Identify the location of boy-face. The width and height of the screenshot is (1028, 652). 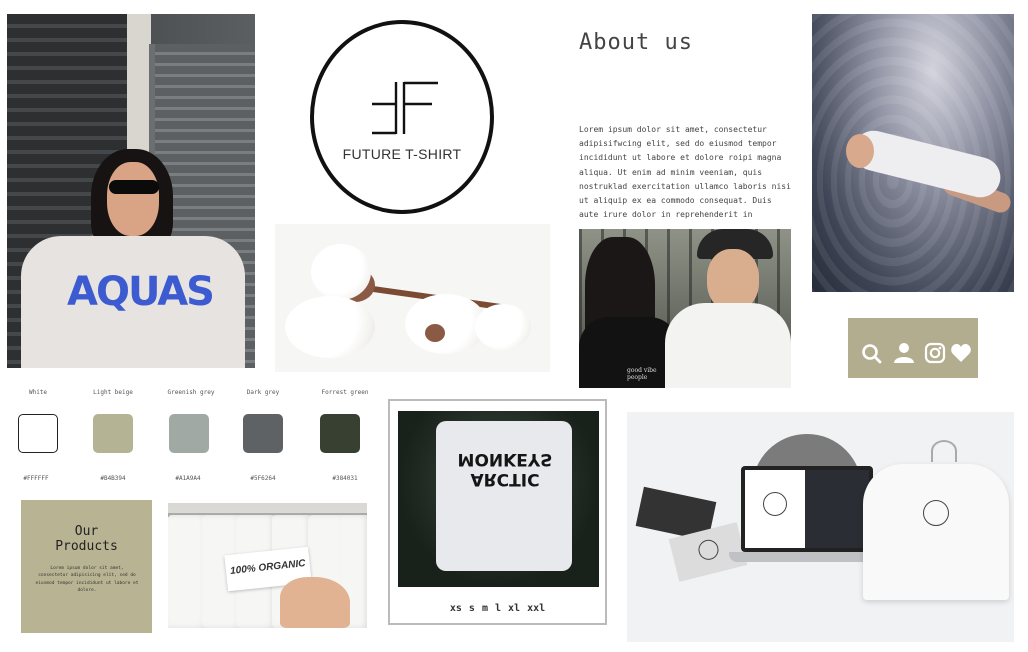
(733, 280).